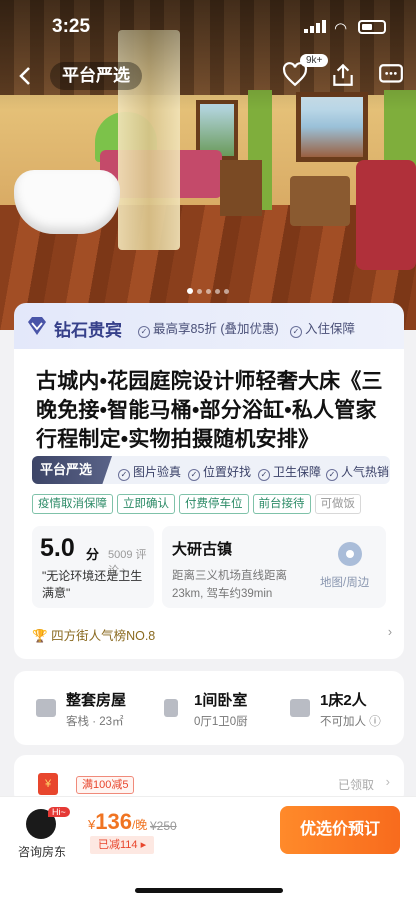 This screenshot has height=900, width=416. What do you see at coordinates (227, 472) in the screenshot?
I see `guarantee-text: 位置好找` at bounding box center [227, 472].